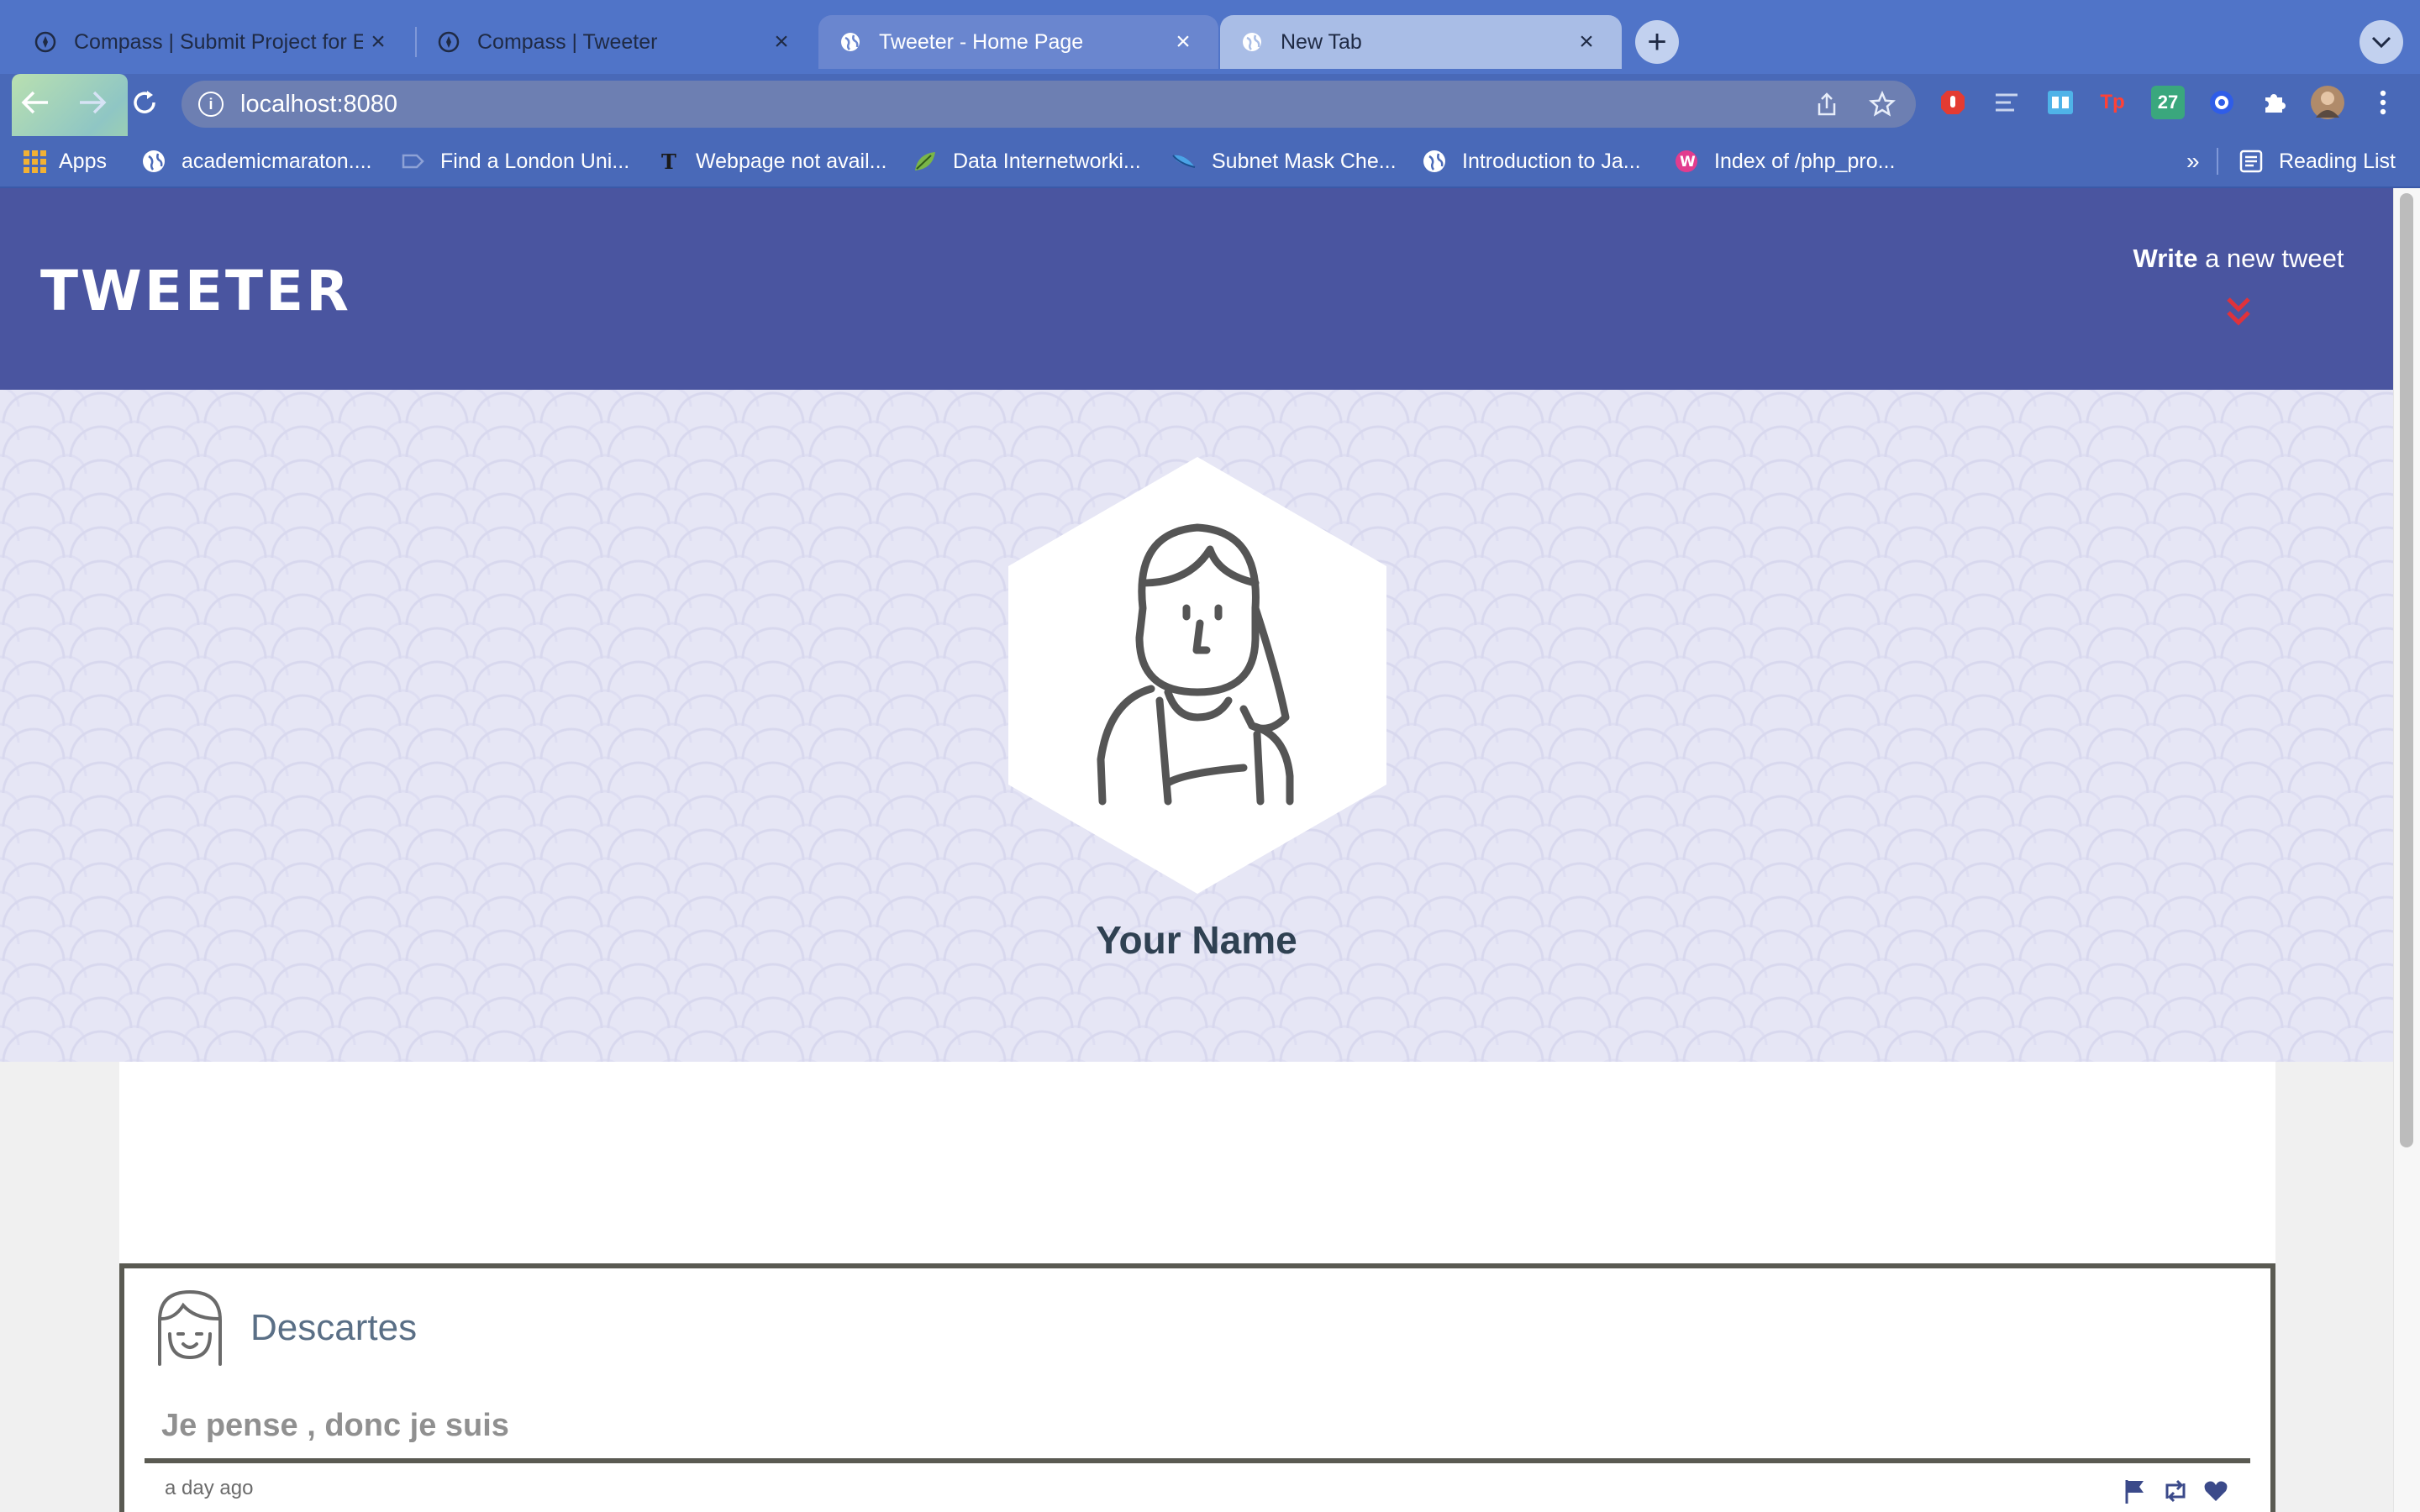  What do you see at coordinates (218, 41) in the screenshot?
I see `tab-title: Compass | Submit Project for E` at bounding box center [218, 41].